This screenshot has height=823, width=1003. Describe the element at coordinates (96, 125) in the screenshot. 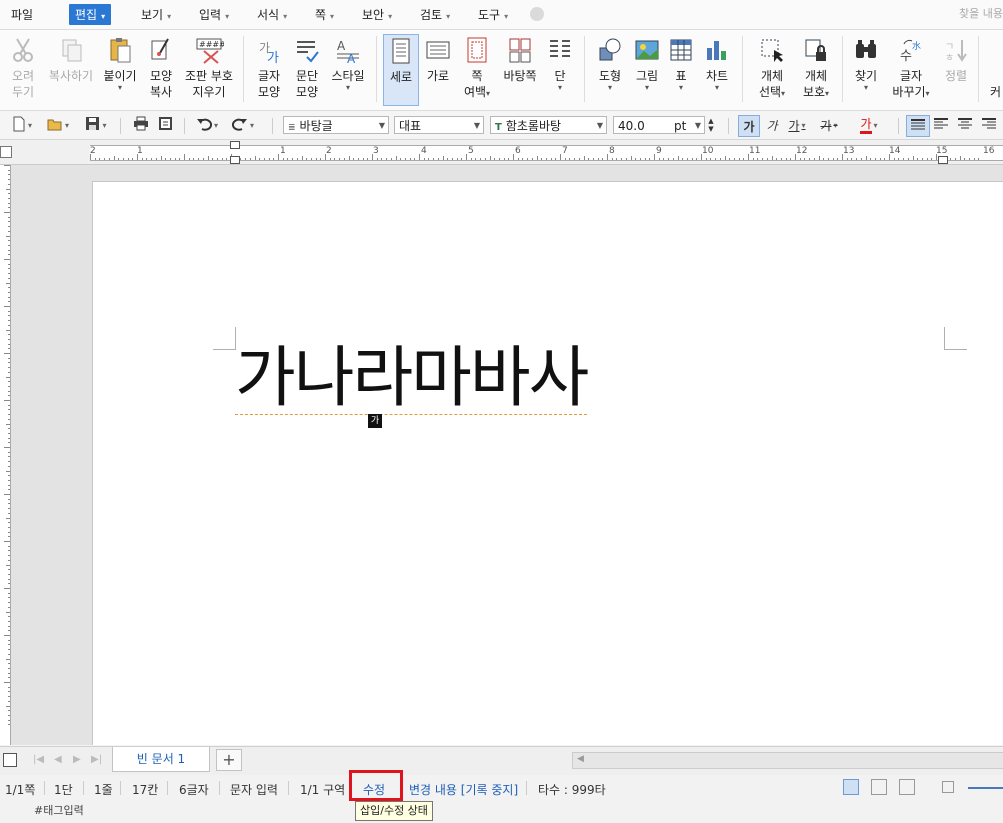

I see `save-button: ▾` at that location.